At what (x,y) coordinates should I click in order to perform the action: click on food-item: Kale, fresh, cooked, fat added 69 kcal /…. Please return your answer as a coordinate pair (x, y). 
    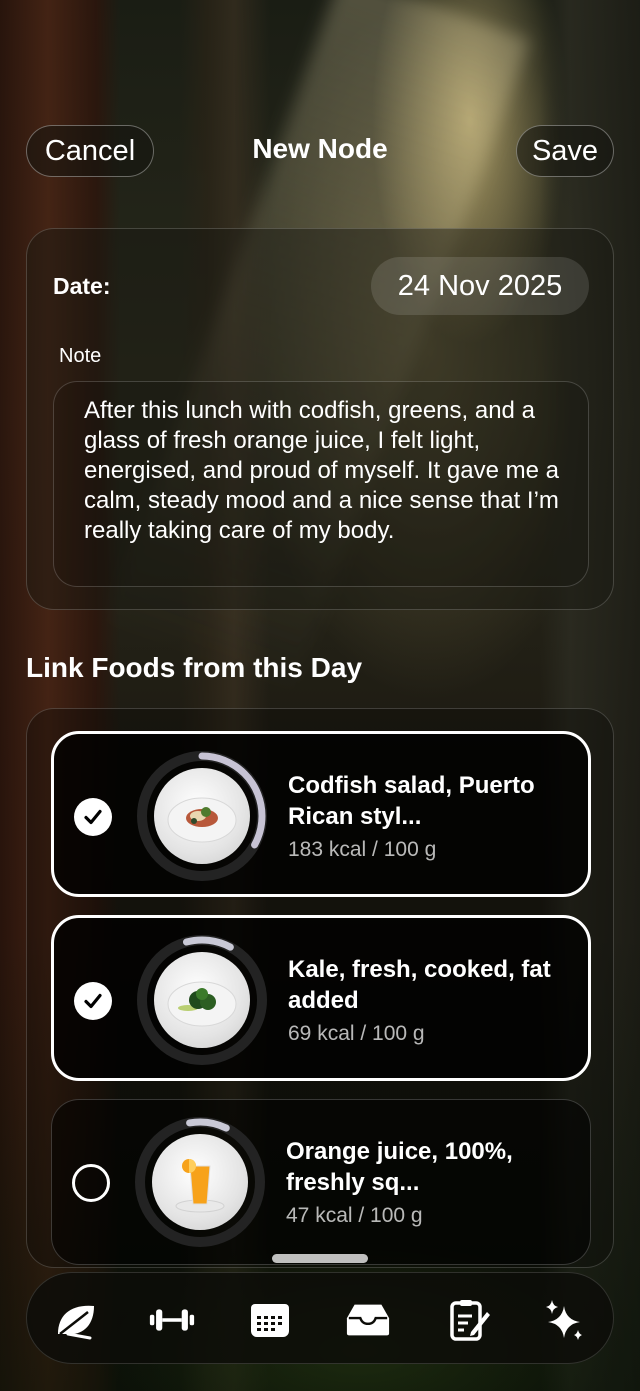
    Looking at the image, I should click on (321, 998).